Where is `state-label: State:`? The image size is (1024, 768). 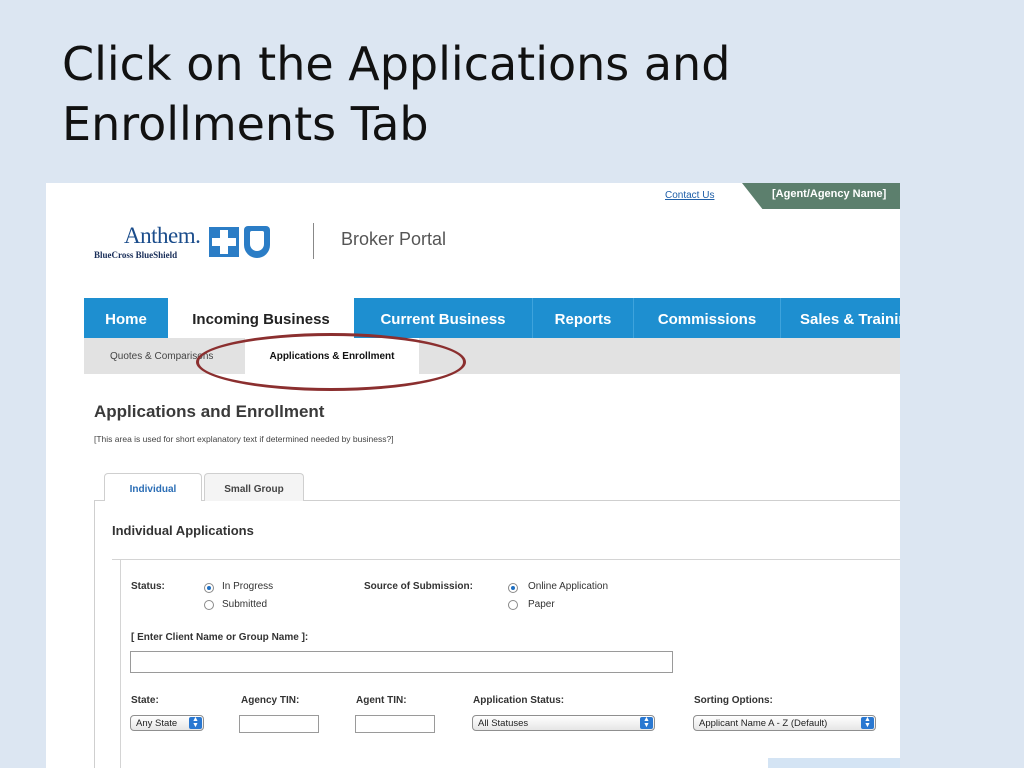
state-label: State: is located at coordinates (145, 700).